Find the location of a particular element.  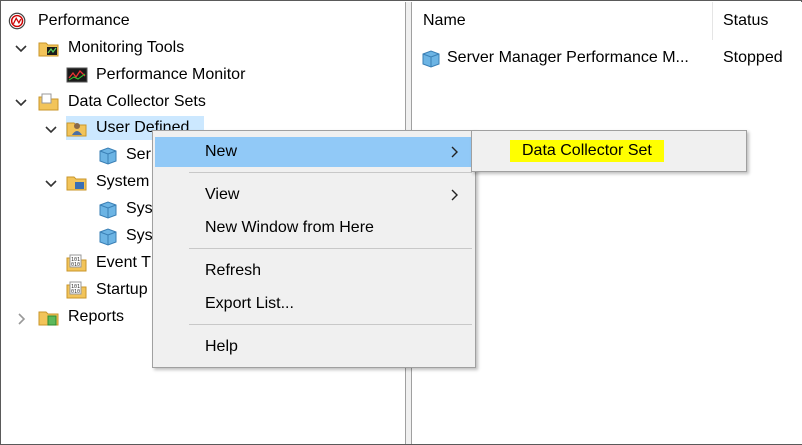

tree-label: Performance Monitor is located at coordinates (171, 74).